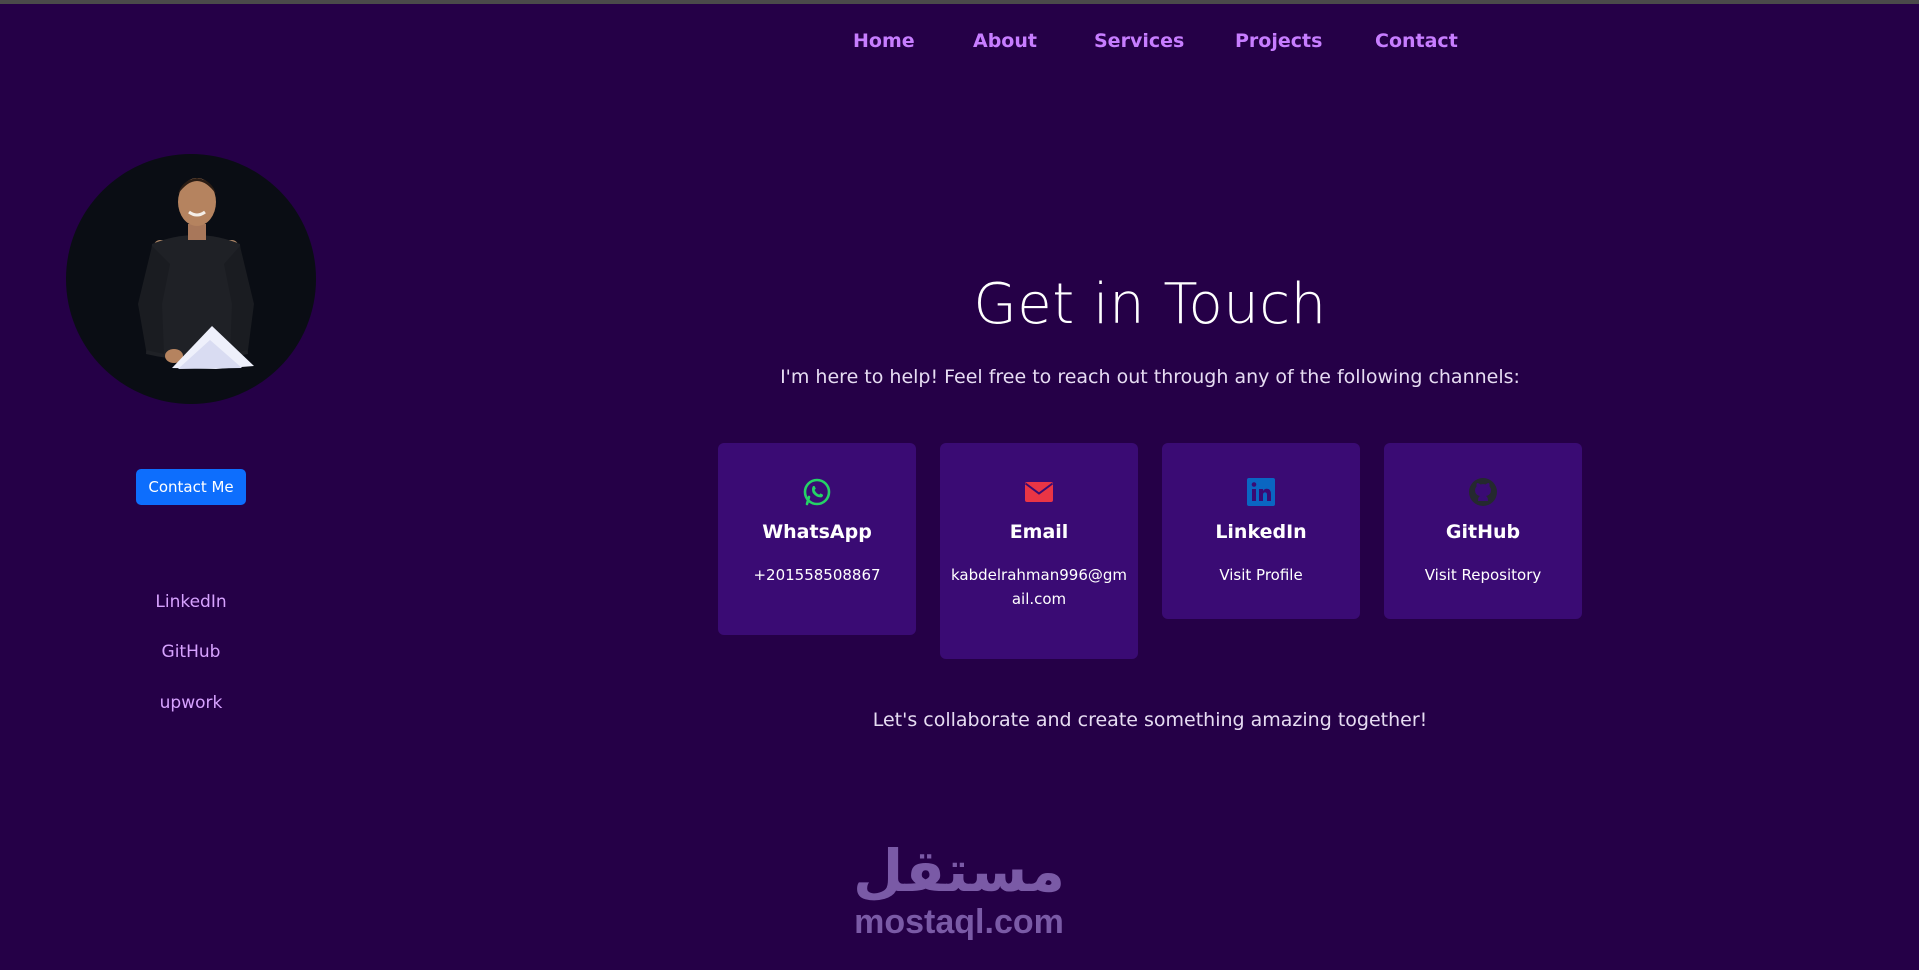 Image resolution: width=1919 pixels, height=970 pixels. Describe the element at coordinates (1150, 304) in the screenshot. I see `page-title: Get in Touch` at that location.